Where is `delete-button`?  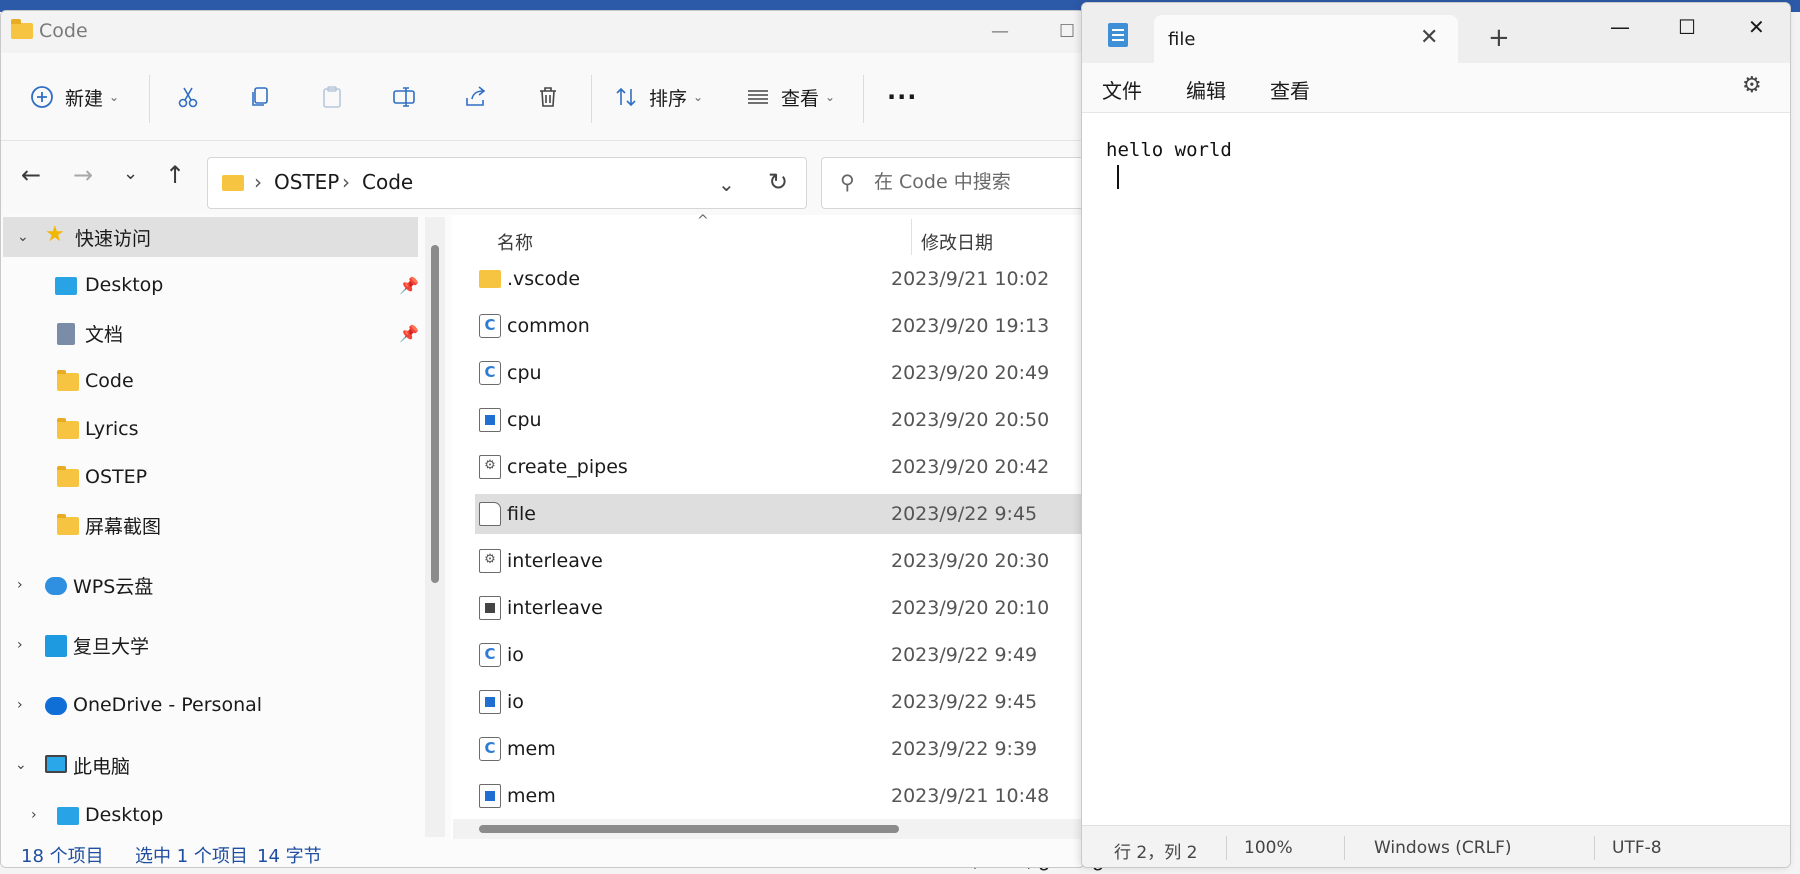 delete-button is located at coordinates (548, 97).